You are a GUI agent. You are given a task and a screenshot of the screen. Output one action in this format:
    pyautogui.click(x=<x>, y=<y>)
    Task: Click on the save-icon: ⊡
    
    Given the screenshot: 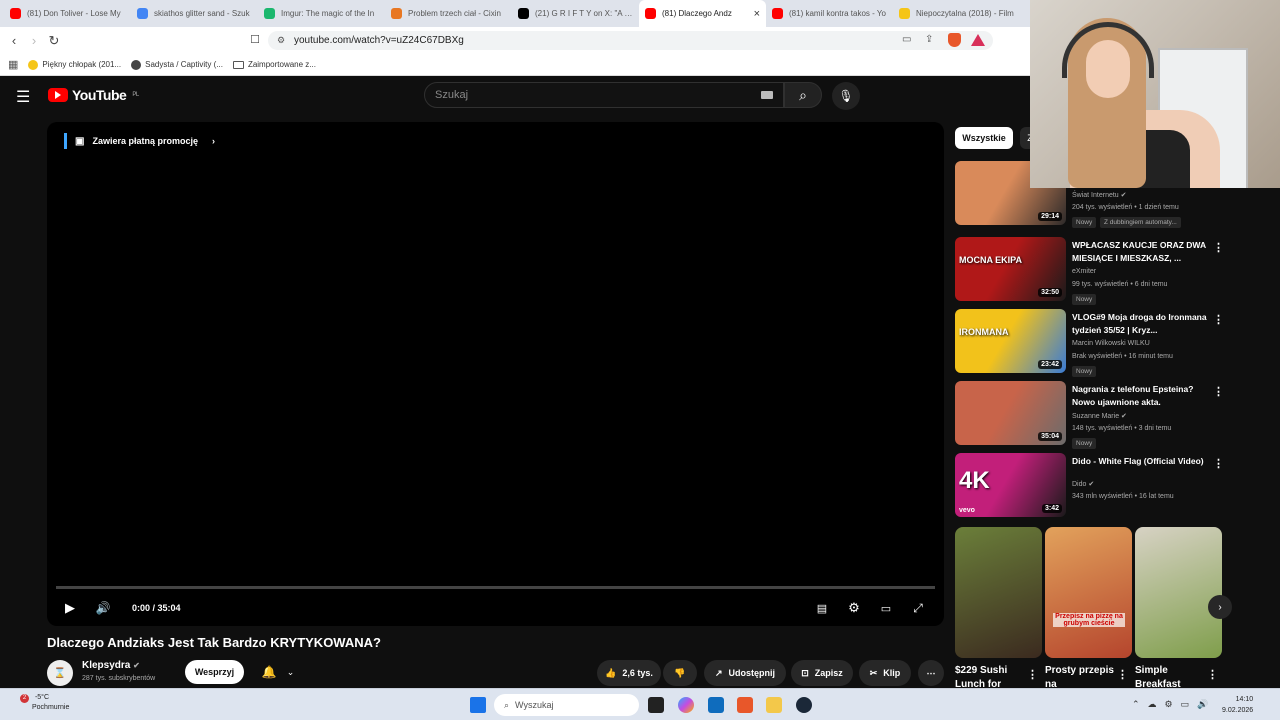 What is the action you would take?
    pyautogui.click(x=805, y=672)
    